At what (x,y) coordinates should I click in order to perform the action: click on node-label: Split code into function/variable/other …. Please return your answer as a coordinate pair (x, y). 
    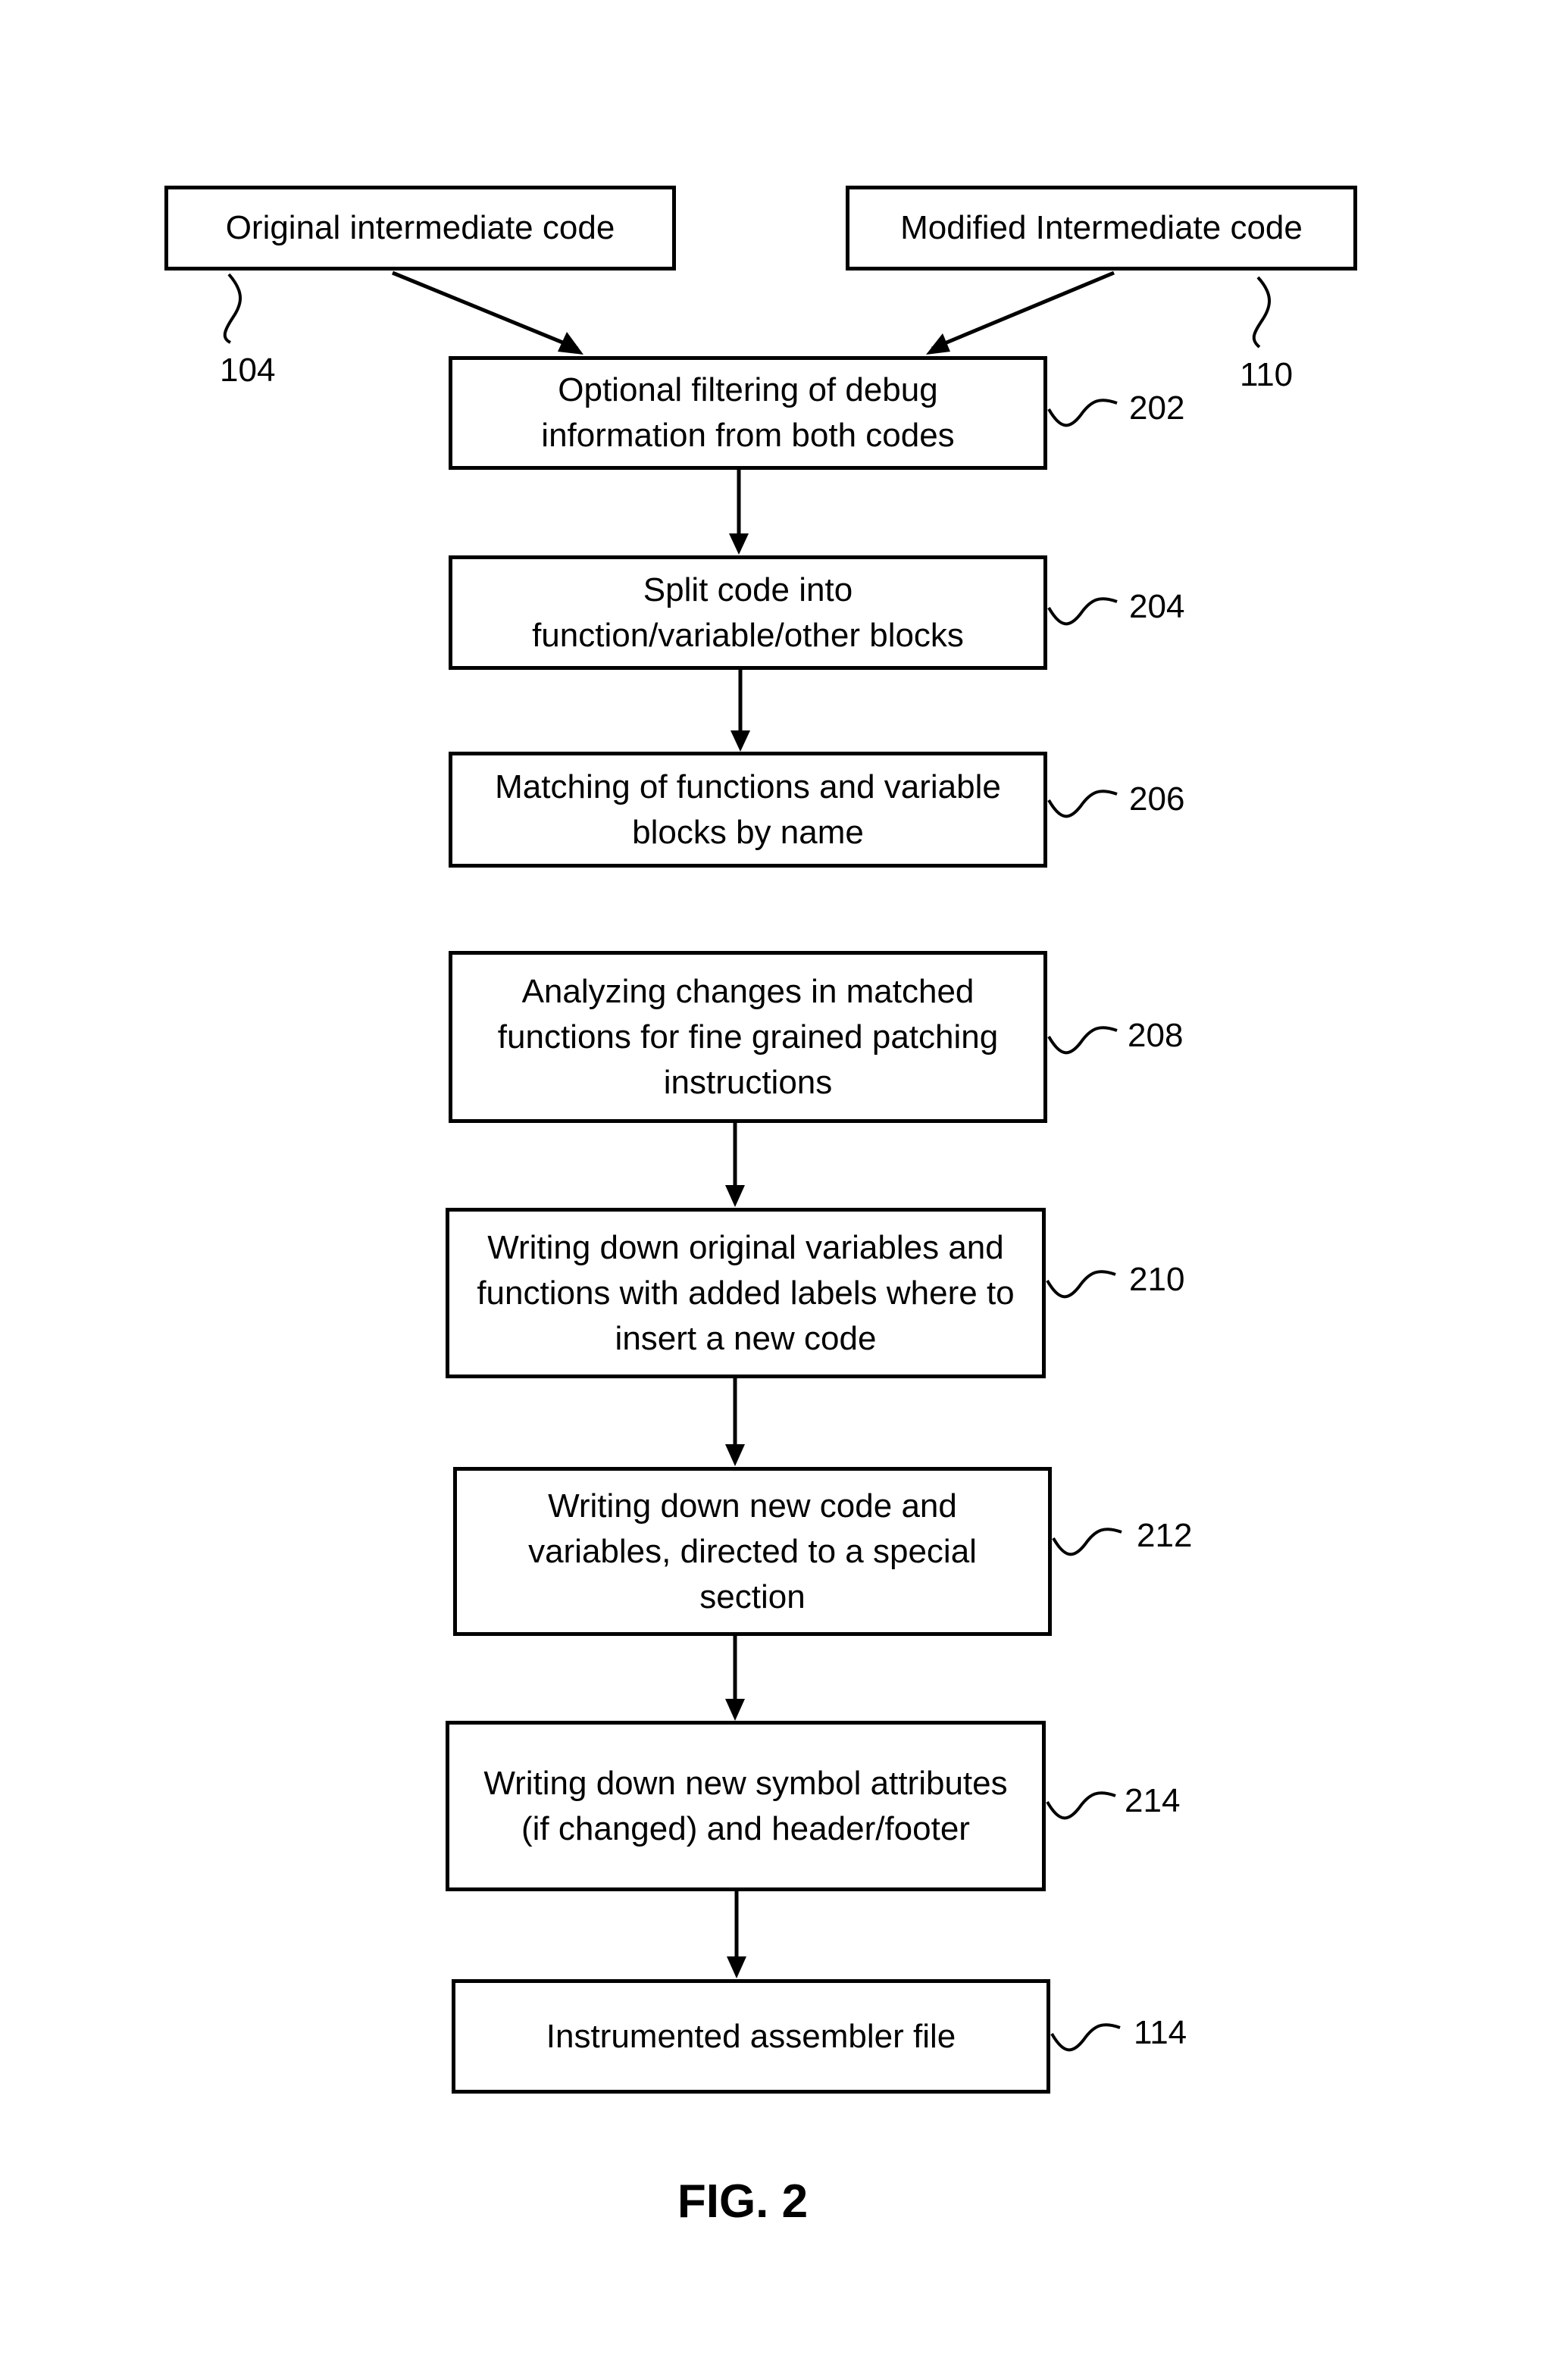
    Looking at the image, I should click on (748, 613).